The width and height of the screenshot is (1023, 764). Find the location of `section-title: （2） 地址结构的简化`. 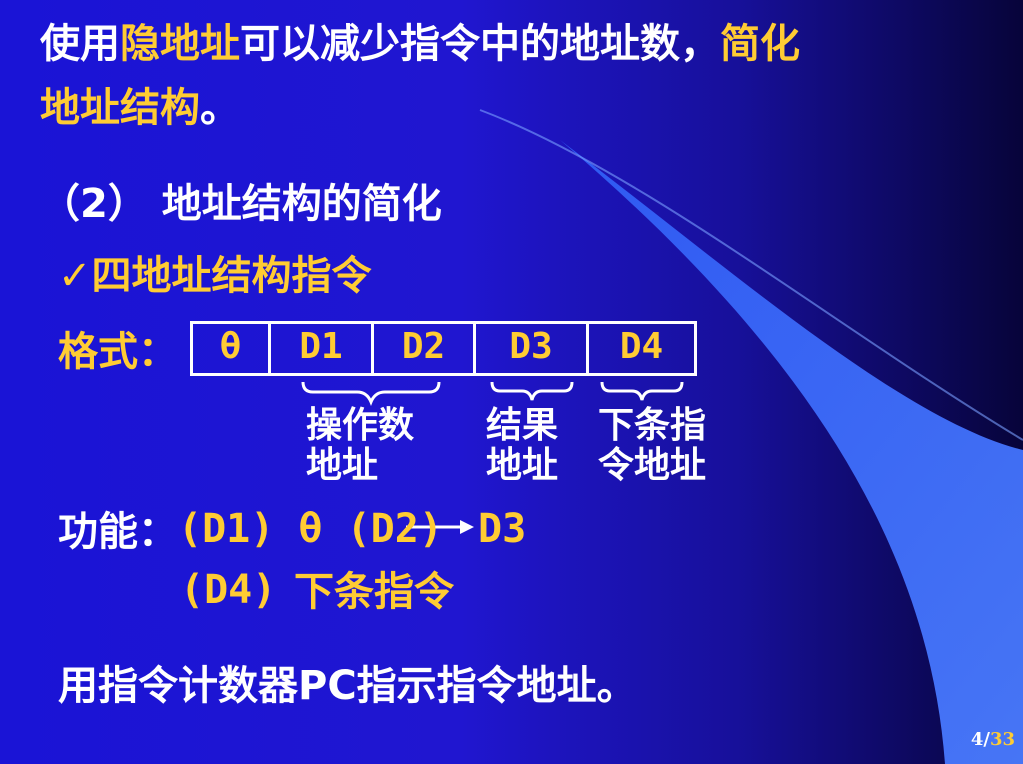

section-title: （2） 地址结构的简化 is located at coordinates (241, 204).